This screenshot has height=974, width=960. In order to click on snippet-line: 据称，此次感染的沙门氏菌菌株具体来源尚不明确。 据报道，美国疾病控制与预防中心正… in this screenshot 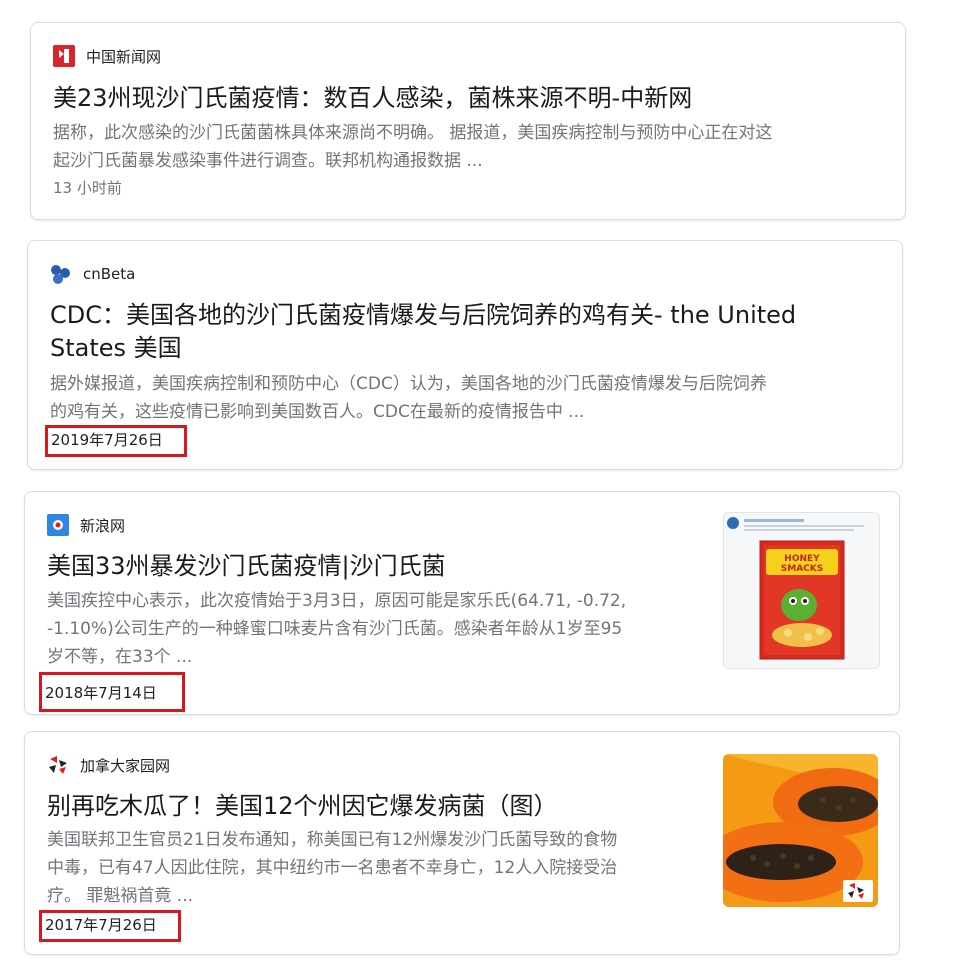, I will do `click(413, 133)`.